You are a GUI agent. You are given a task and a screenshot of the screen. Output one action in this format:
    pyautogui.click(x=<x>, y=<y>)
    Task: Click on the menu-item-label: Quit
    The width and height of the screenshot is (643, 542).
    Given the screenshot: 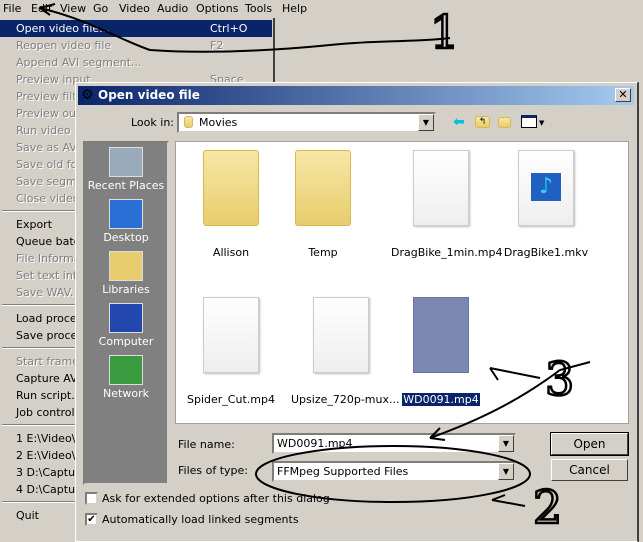 What is the action you would take?
    pyautogui.click(x=27, y=515)
    